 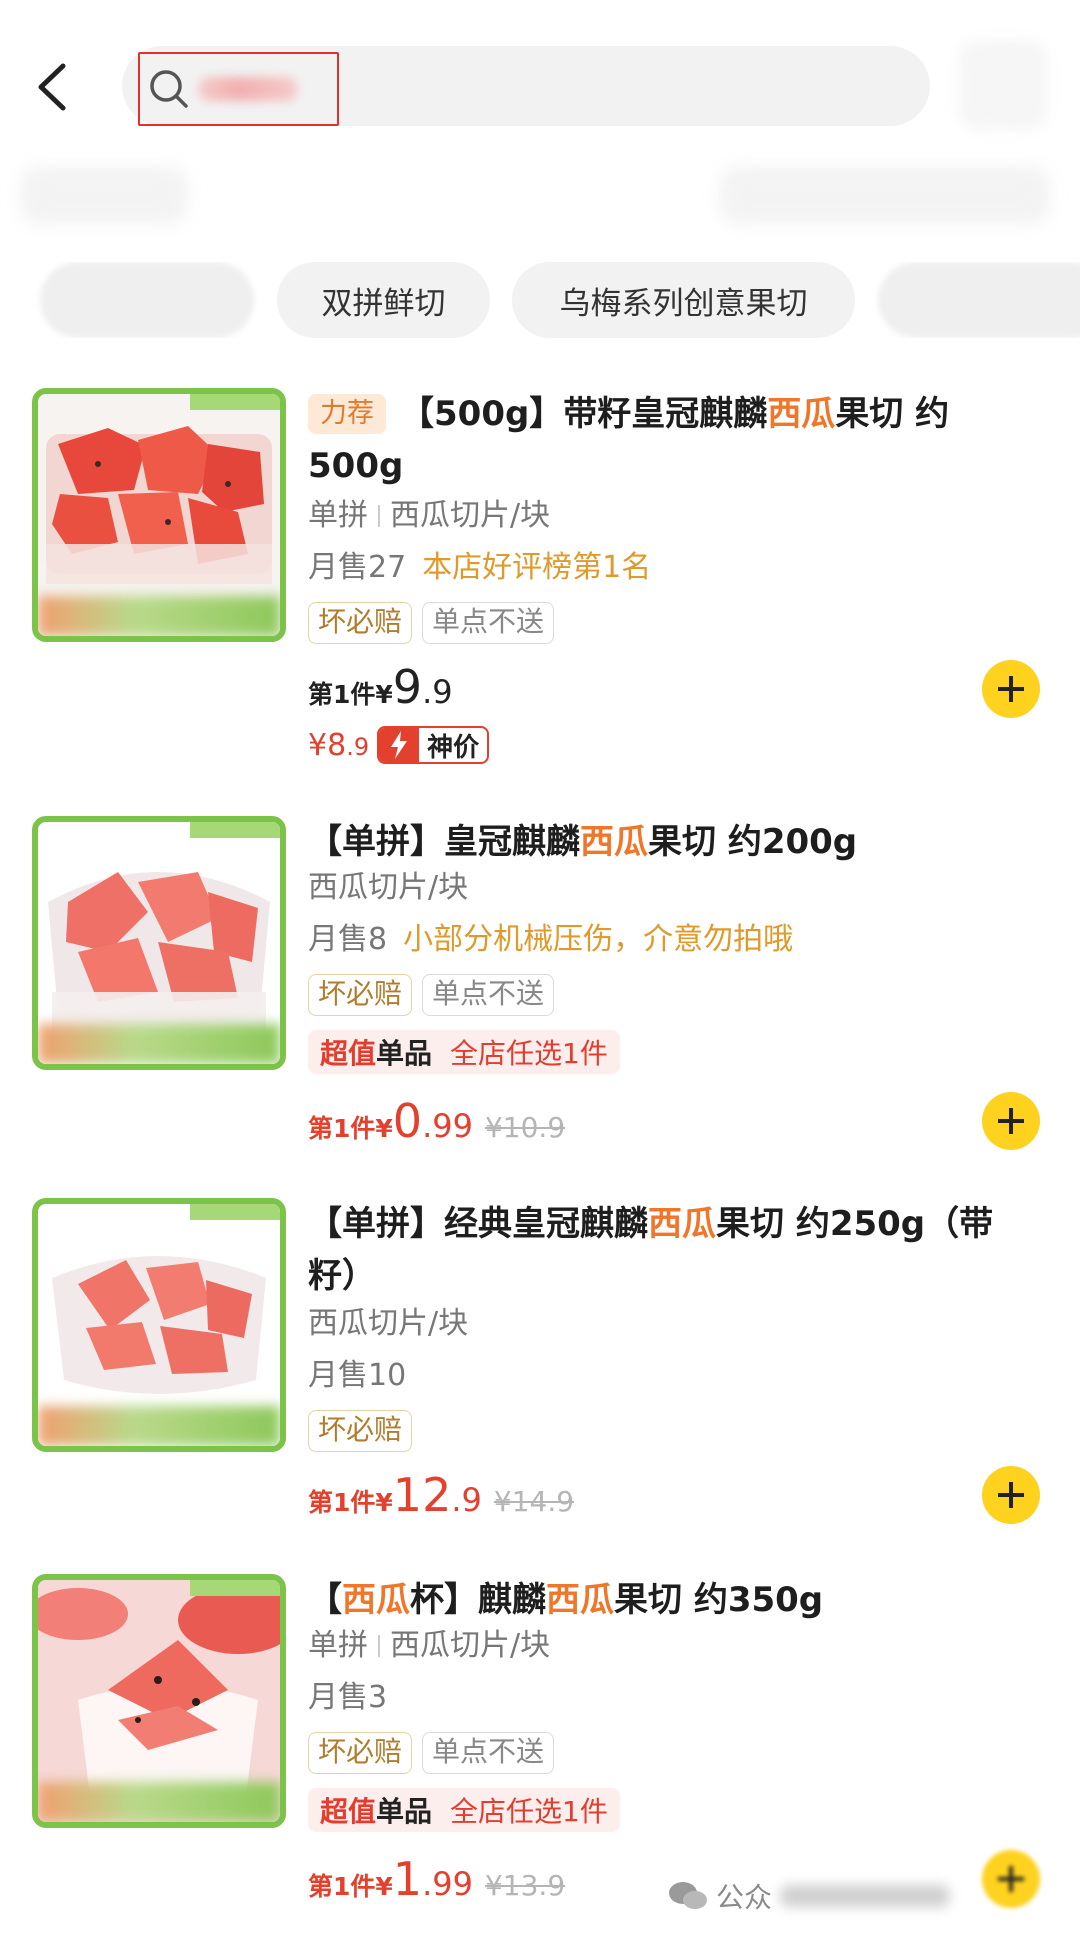 What do you see at coordinates (348, 1697) in the screenshot?
I see `product-sales: 月售3` at bounding box center [348, 1697].